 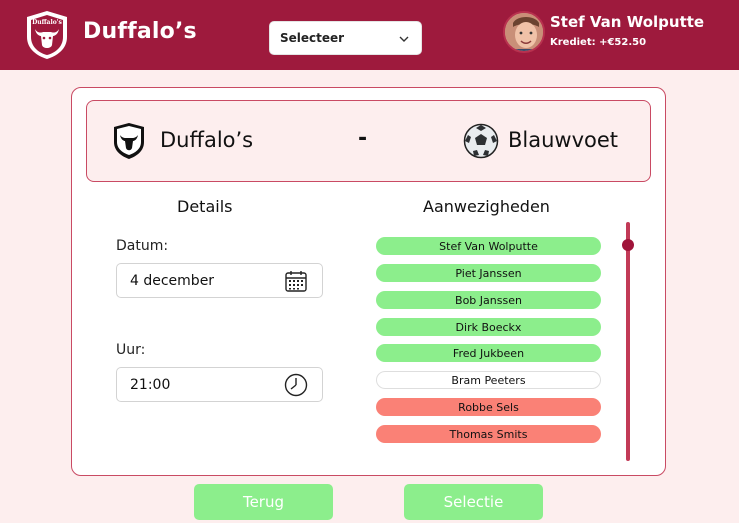 What do you see at coordinates (47, 22) in the screenshot?
I see `logo-text: Duffalo's` at bounding box center [47, 22].